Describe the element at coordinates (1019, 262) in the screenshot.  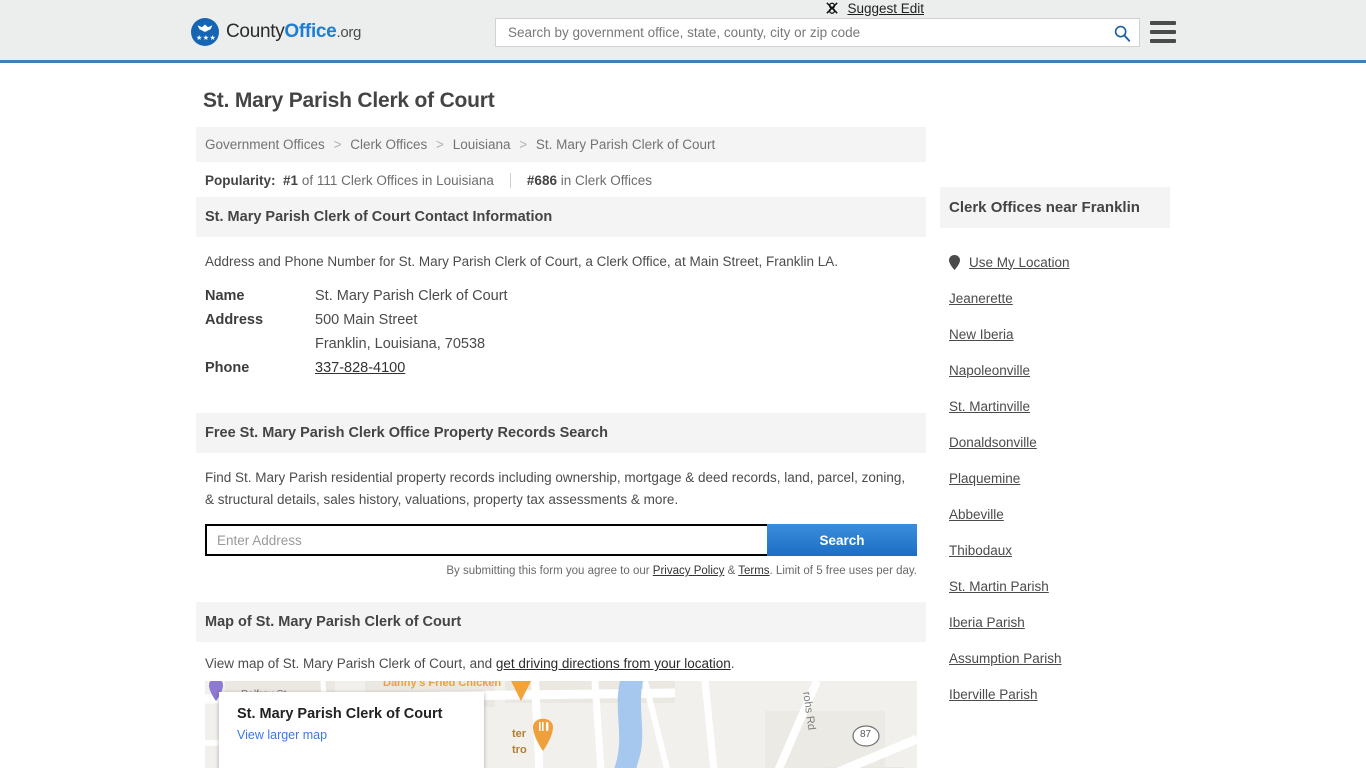
I see `sidebar-use-my-location-label: Use My Location` at that location.